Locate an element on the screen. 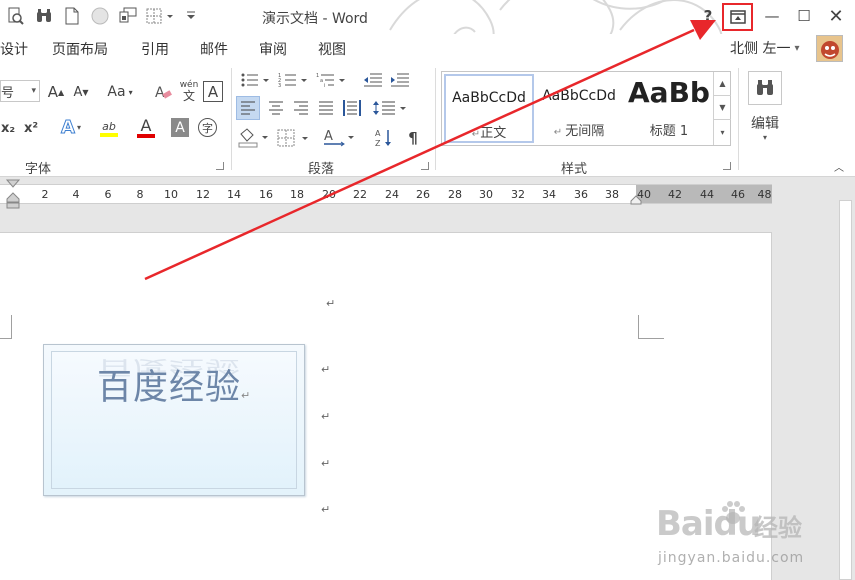 The width and height of the screenshot is (855, 580). grow-font-button: A ▲ is located at coordinates (56, 92).